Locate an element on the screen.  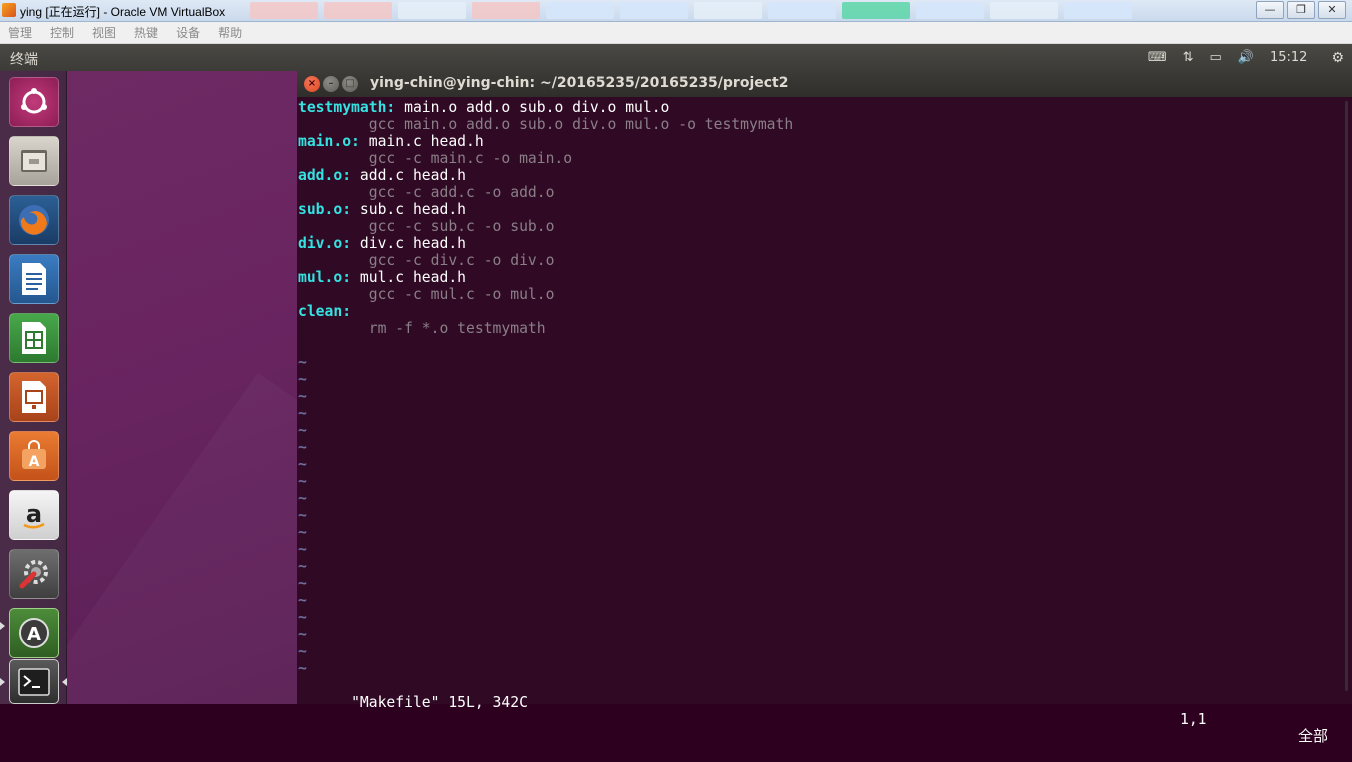
terminal-scroll-thumb is located at coordinates (1346, 396).